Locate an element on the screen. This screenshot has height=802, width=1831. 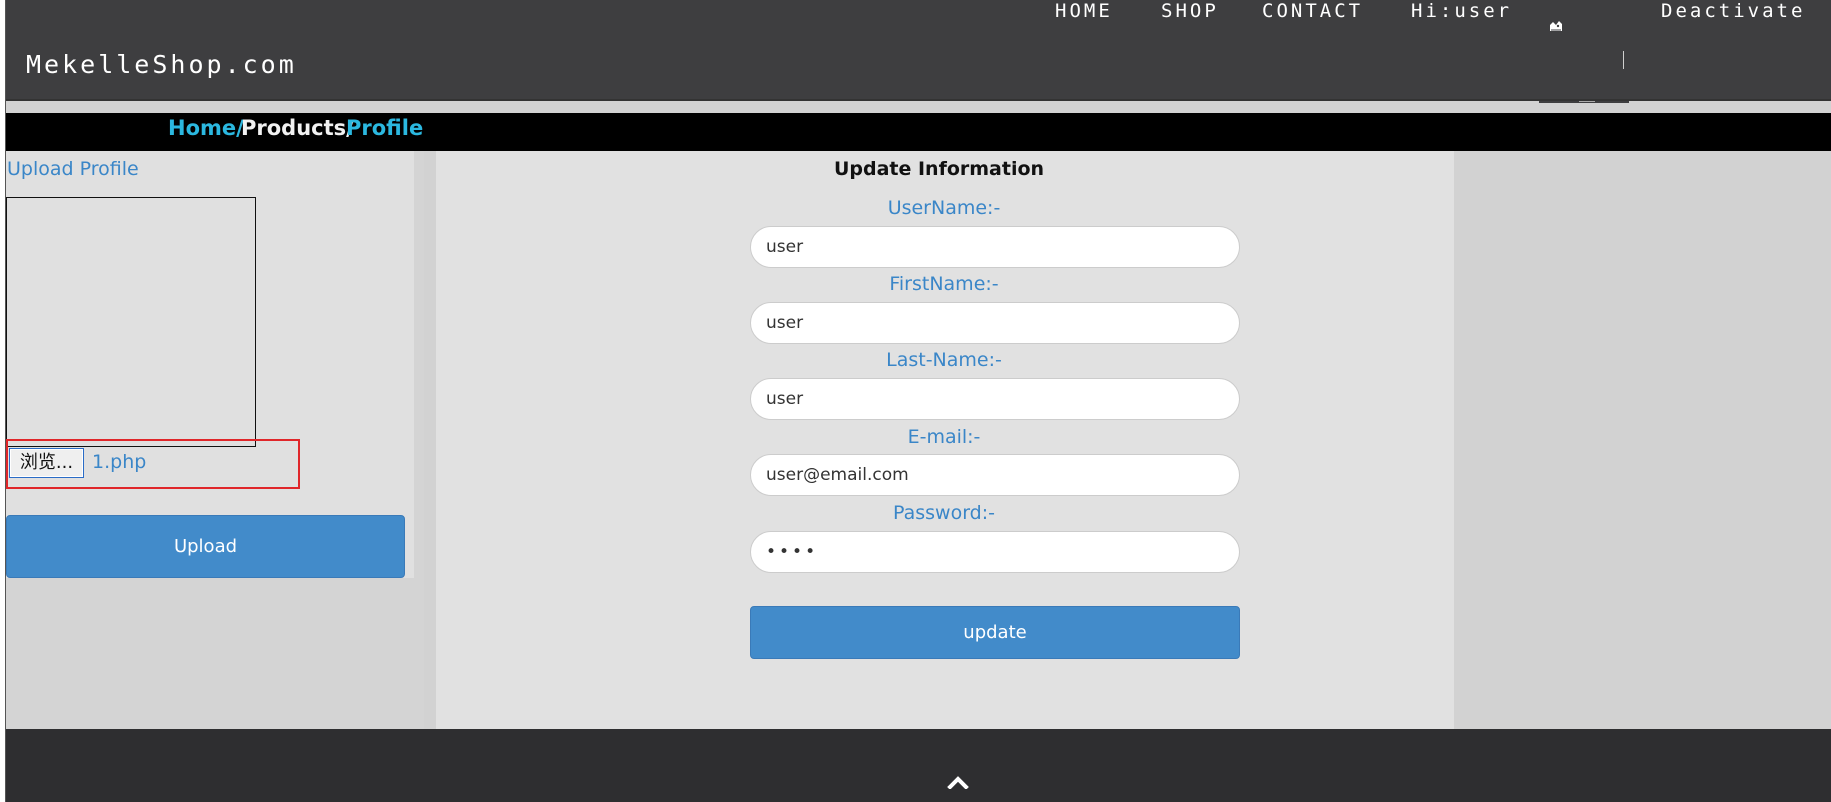
selected-file-name: 1.php is located at coordinates (119, 462).